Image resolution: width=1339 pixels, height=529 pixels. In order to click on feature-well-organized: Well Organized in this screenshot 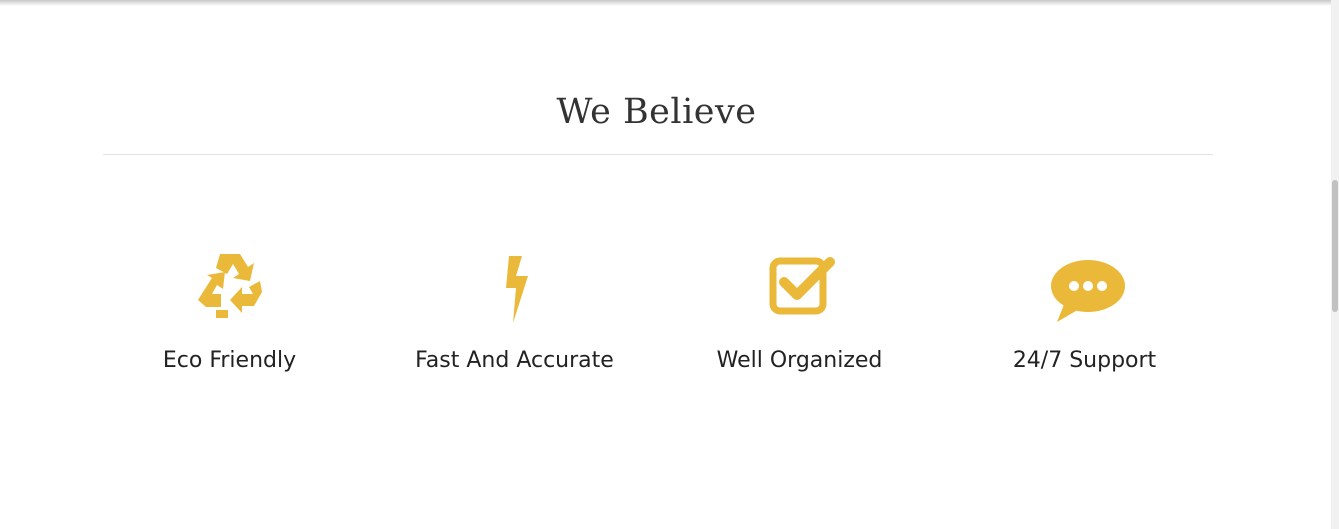, I will do `click(799, 310)`.